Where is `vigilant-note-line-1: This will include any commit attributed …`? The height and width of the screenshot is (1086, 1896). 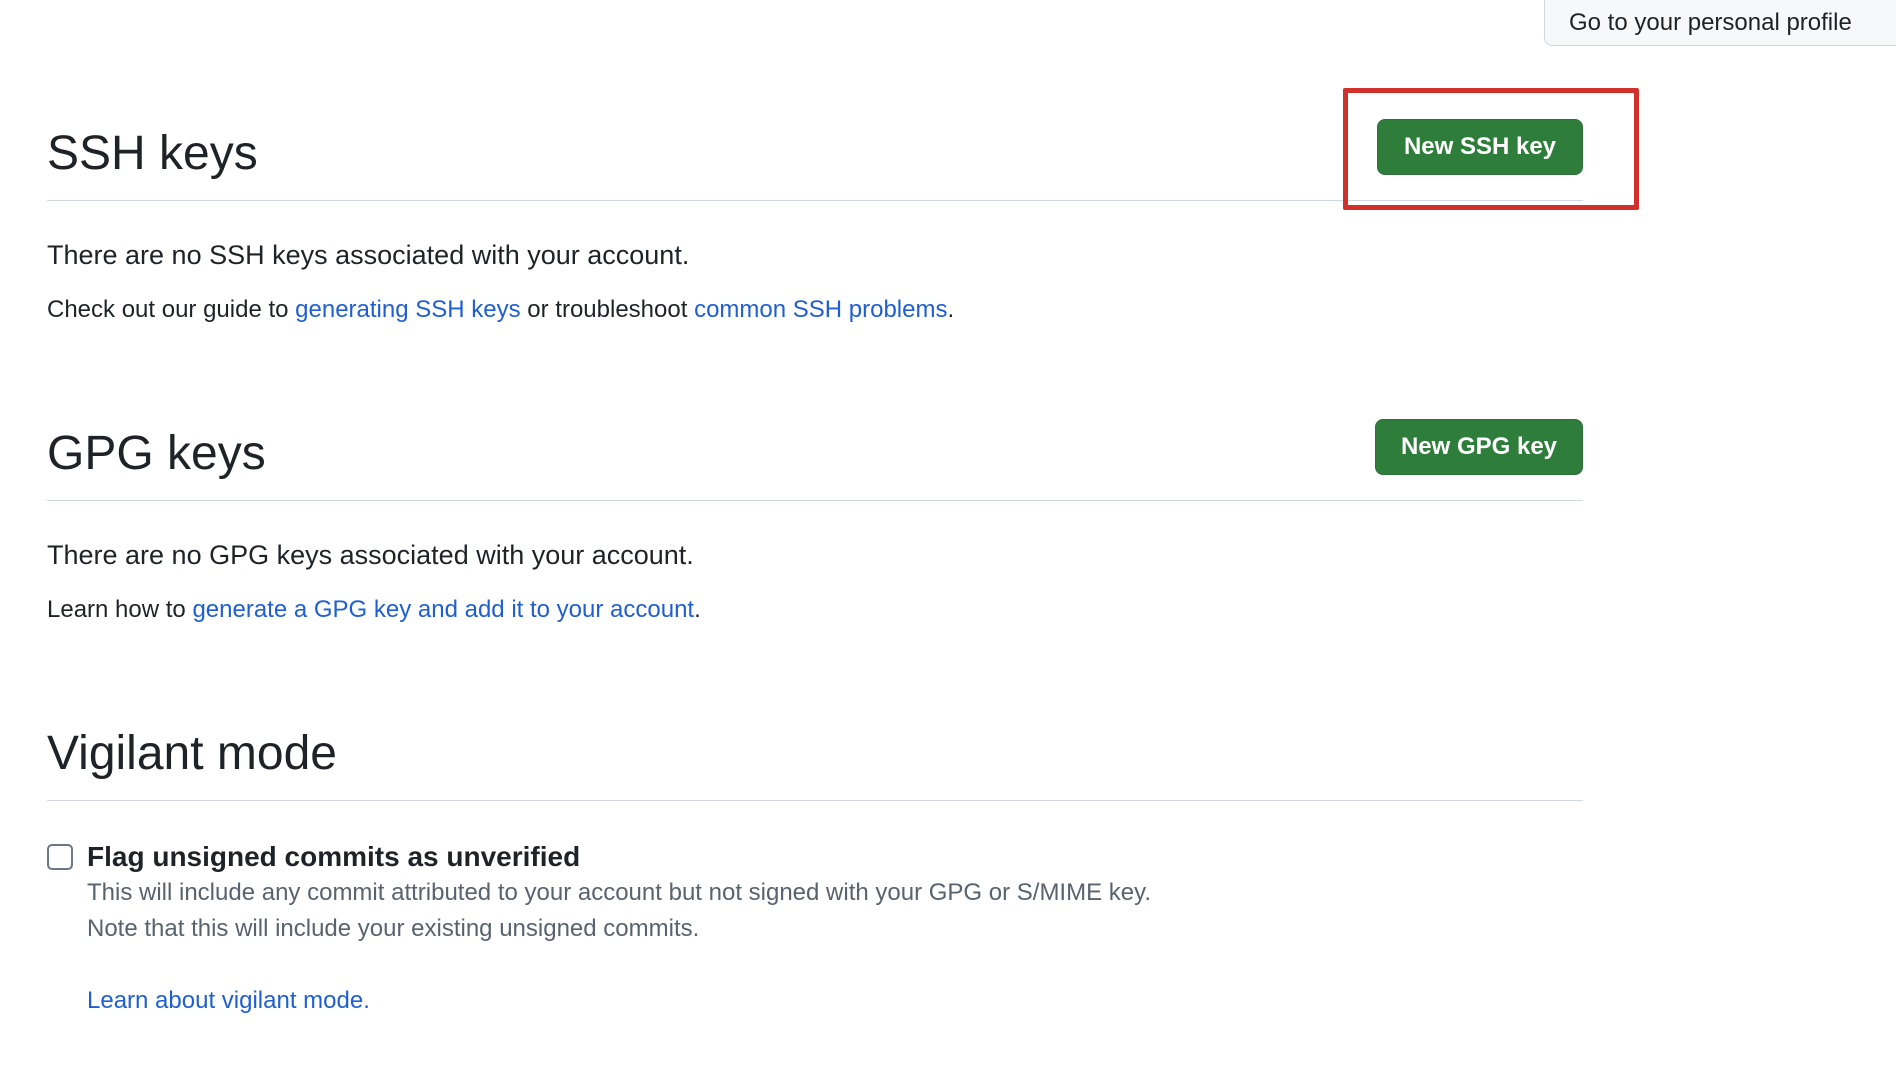 vigilant-note-line-1: This will include any commit attributed … is located at coordinates (619, 892).